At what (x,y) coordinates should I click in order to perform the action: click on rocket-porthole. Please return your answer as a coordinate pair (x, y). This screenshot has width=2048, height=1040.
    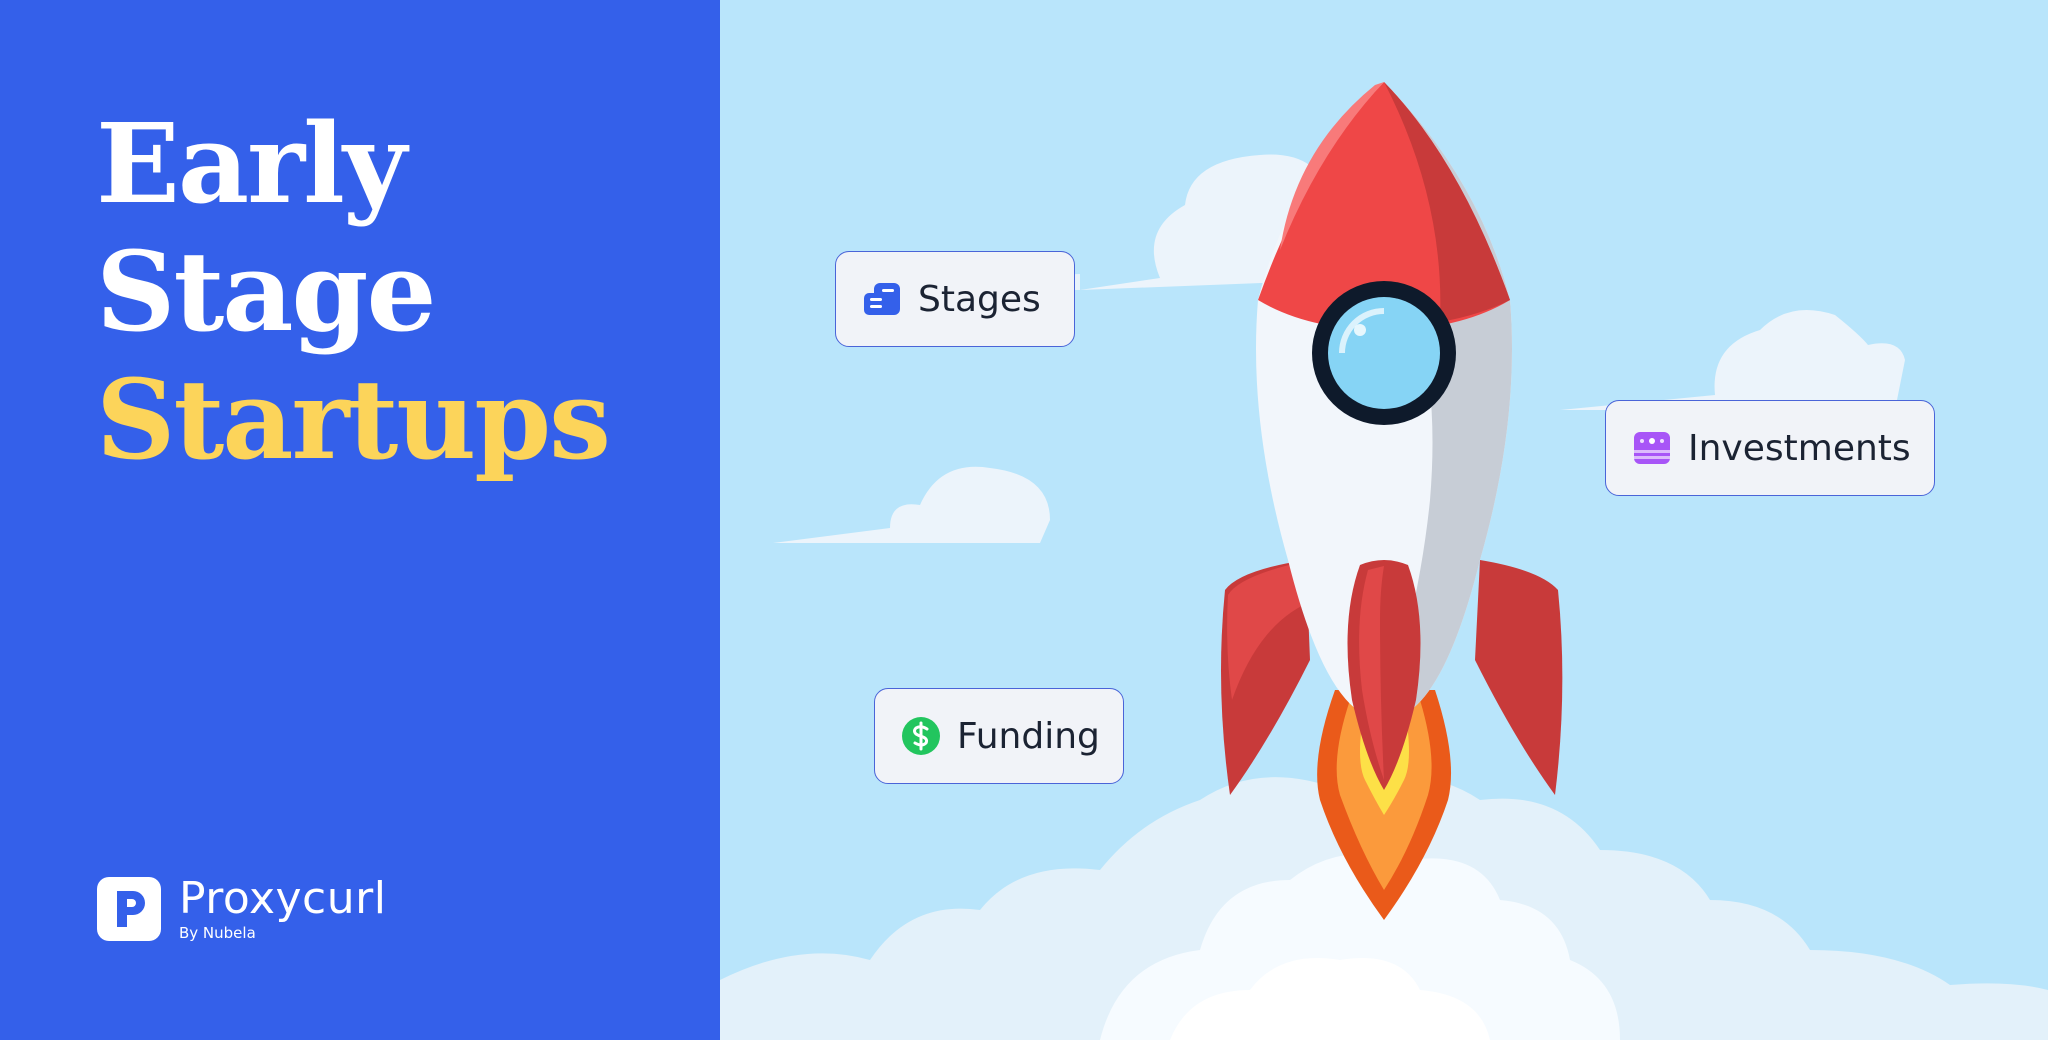
    Looking at the image, I should click on (1384, 353).